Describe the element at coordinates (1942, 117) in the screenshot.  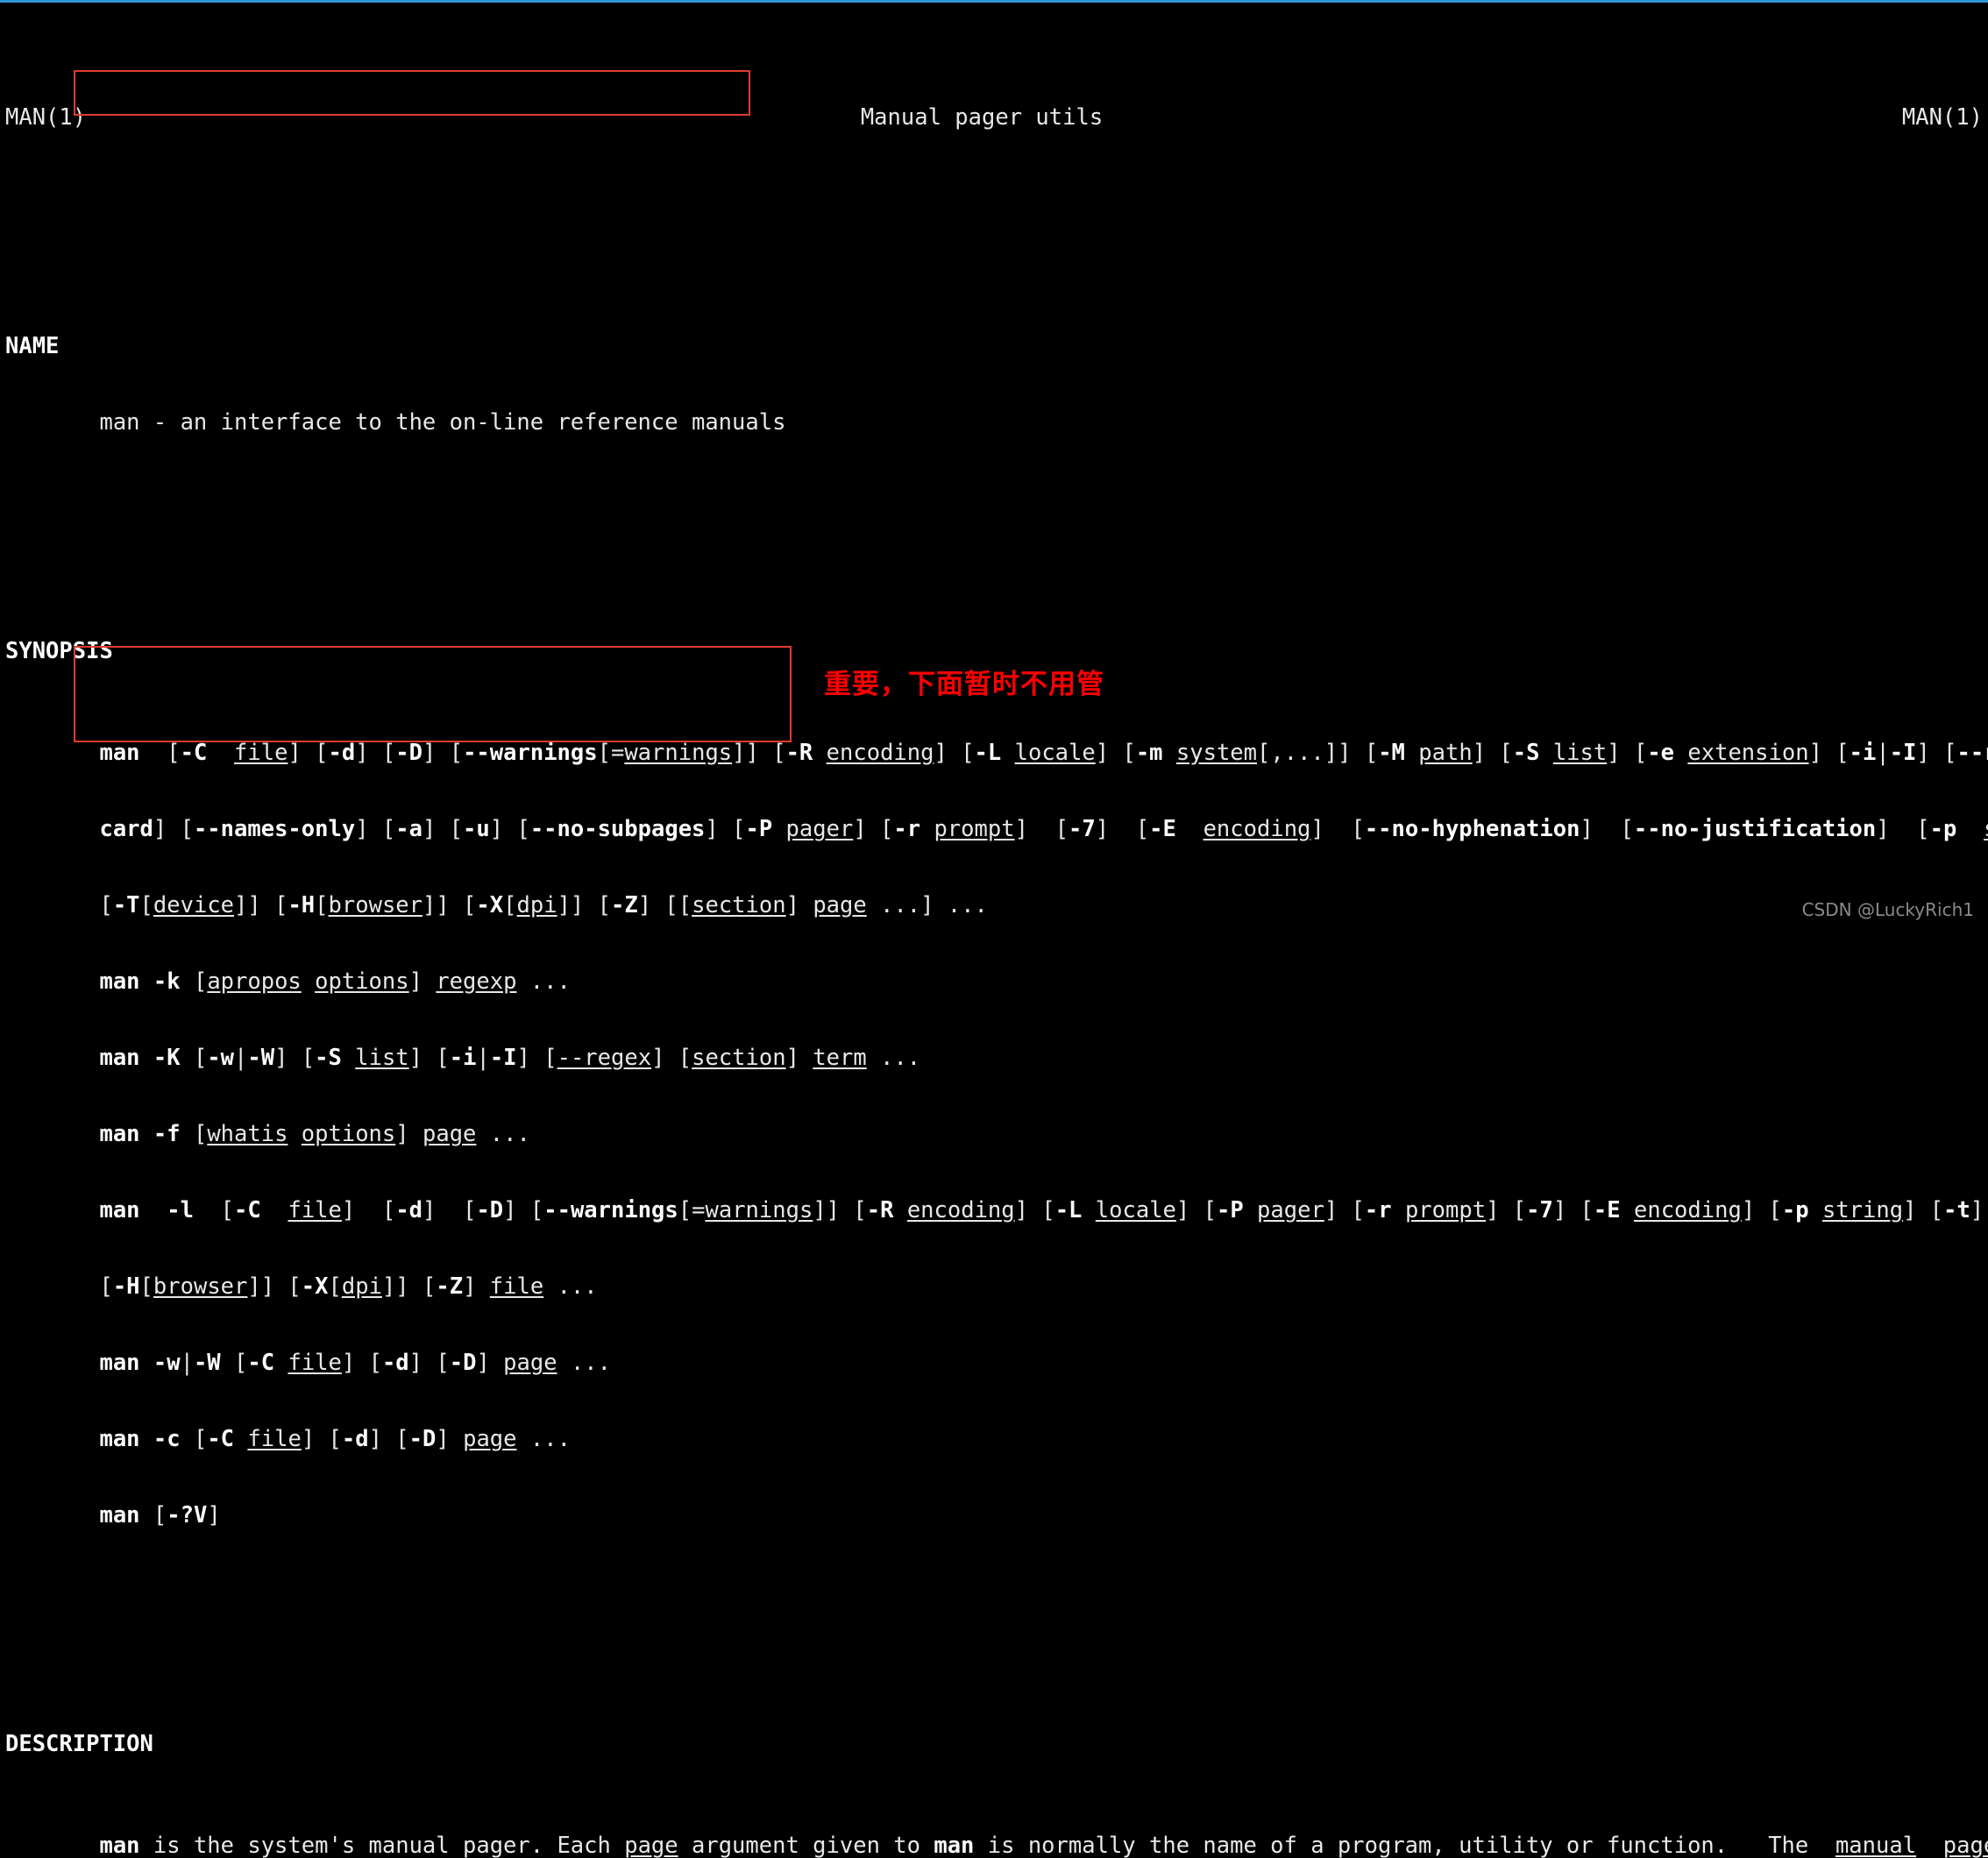
I see `header-right: MAN(1)` at that location.